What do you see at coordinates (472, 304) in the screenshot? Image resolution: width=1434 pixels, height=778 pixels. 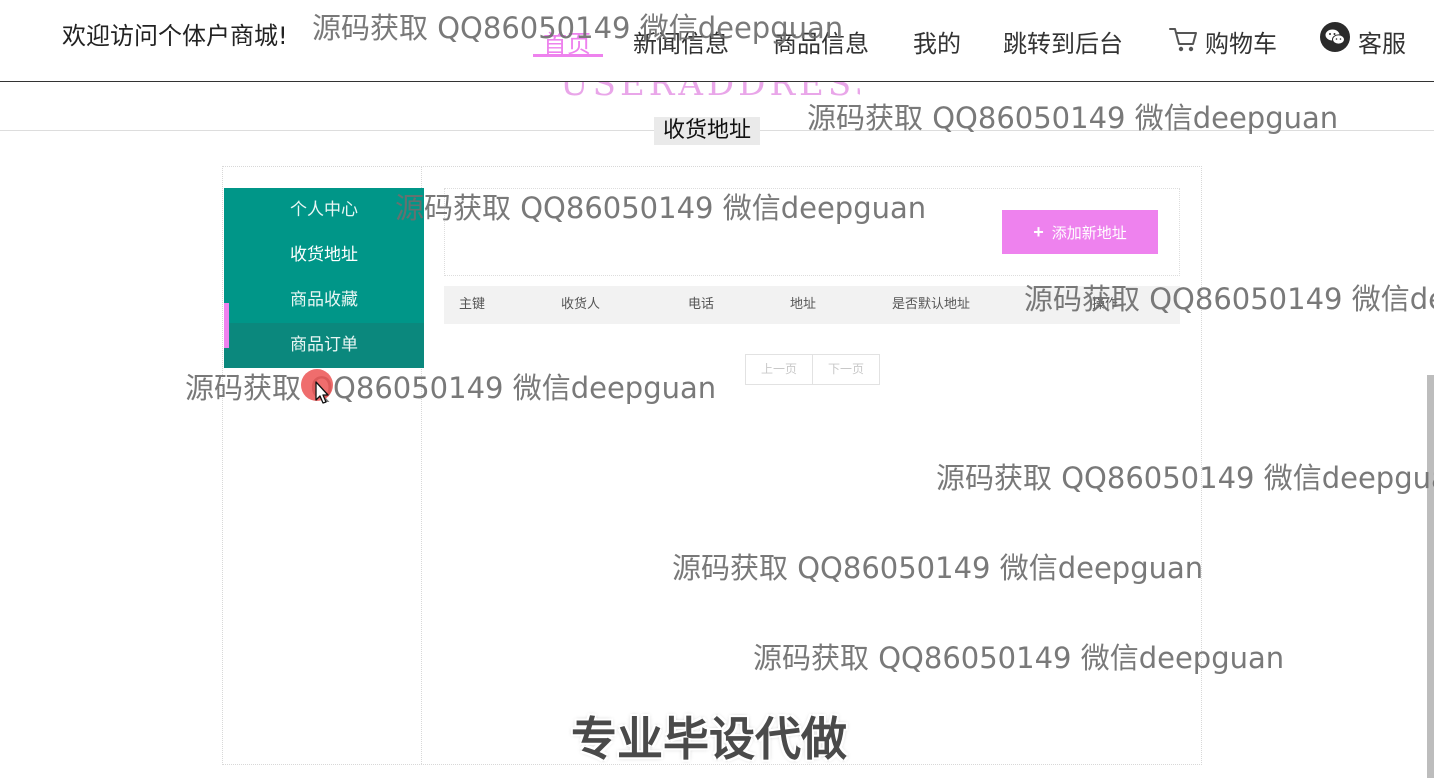 I see `col-id: 主键` at bounding box center [472, 304].